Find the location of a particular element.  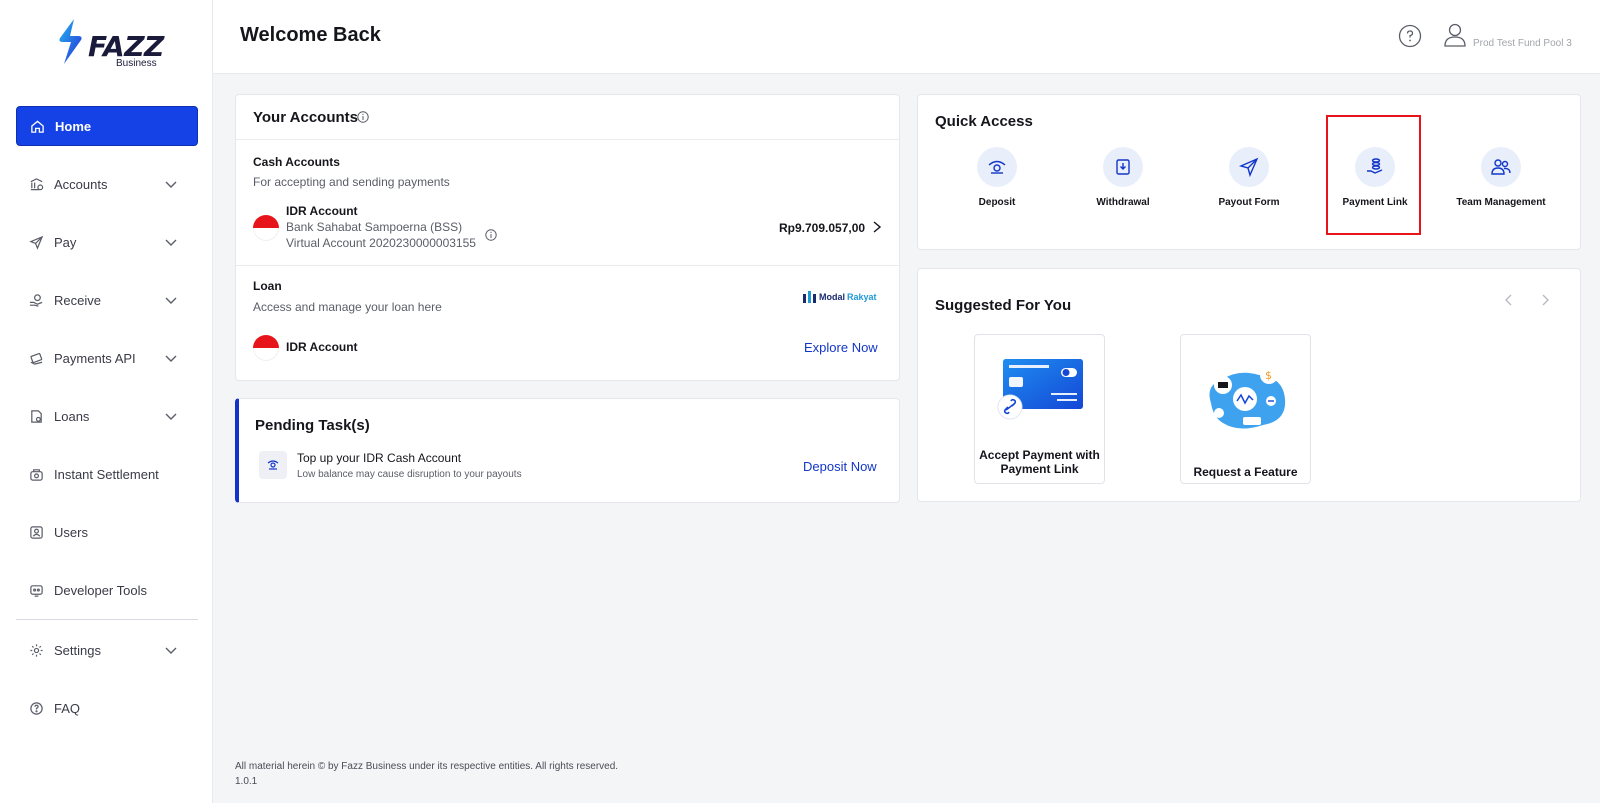

sidebar-item-pay: Pay is located at coordinates (107, 242).